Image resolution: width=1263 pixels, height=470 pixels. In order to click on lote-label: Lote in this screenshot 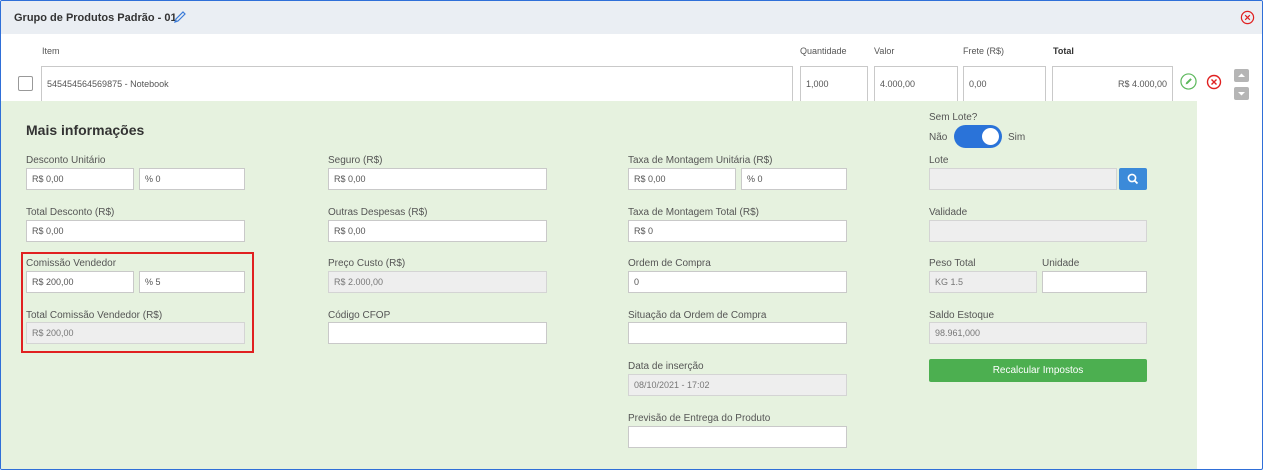, I will do `click(939, 160)`.